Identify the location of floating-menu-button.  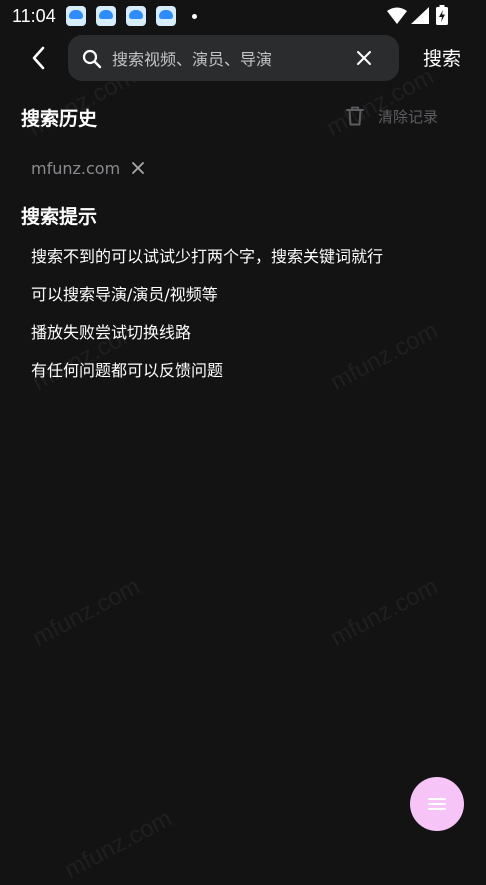
(437, 804).